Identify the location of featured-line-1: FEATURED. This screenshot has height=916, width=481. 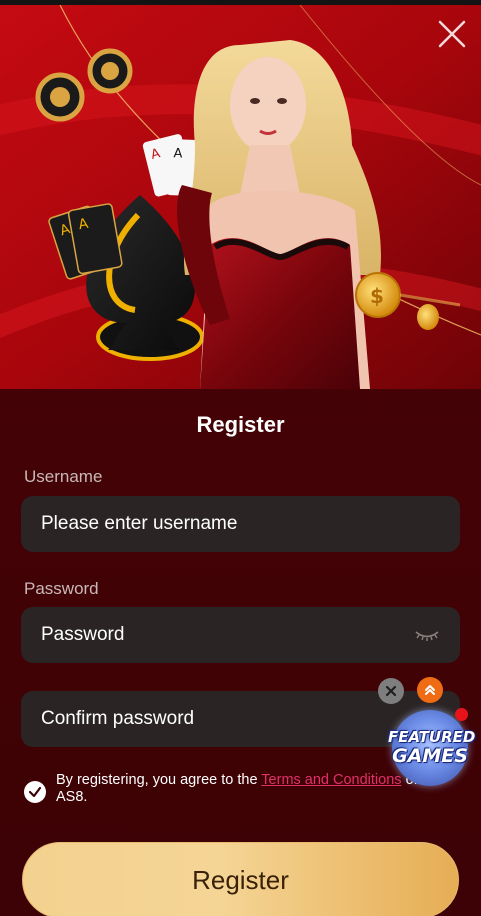
(432, 737).